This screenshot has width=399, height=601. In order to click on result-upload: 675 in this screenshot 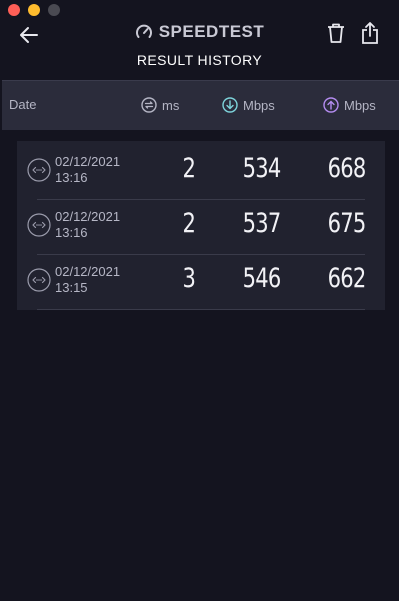, I will do `click(347, 223)`.